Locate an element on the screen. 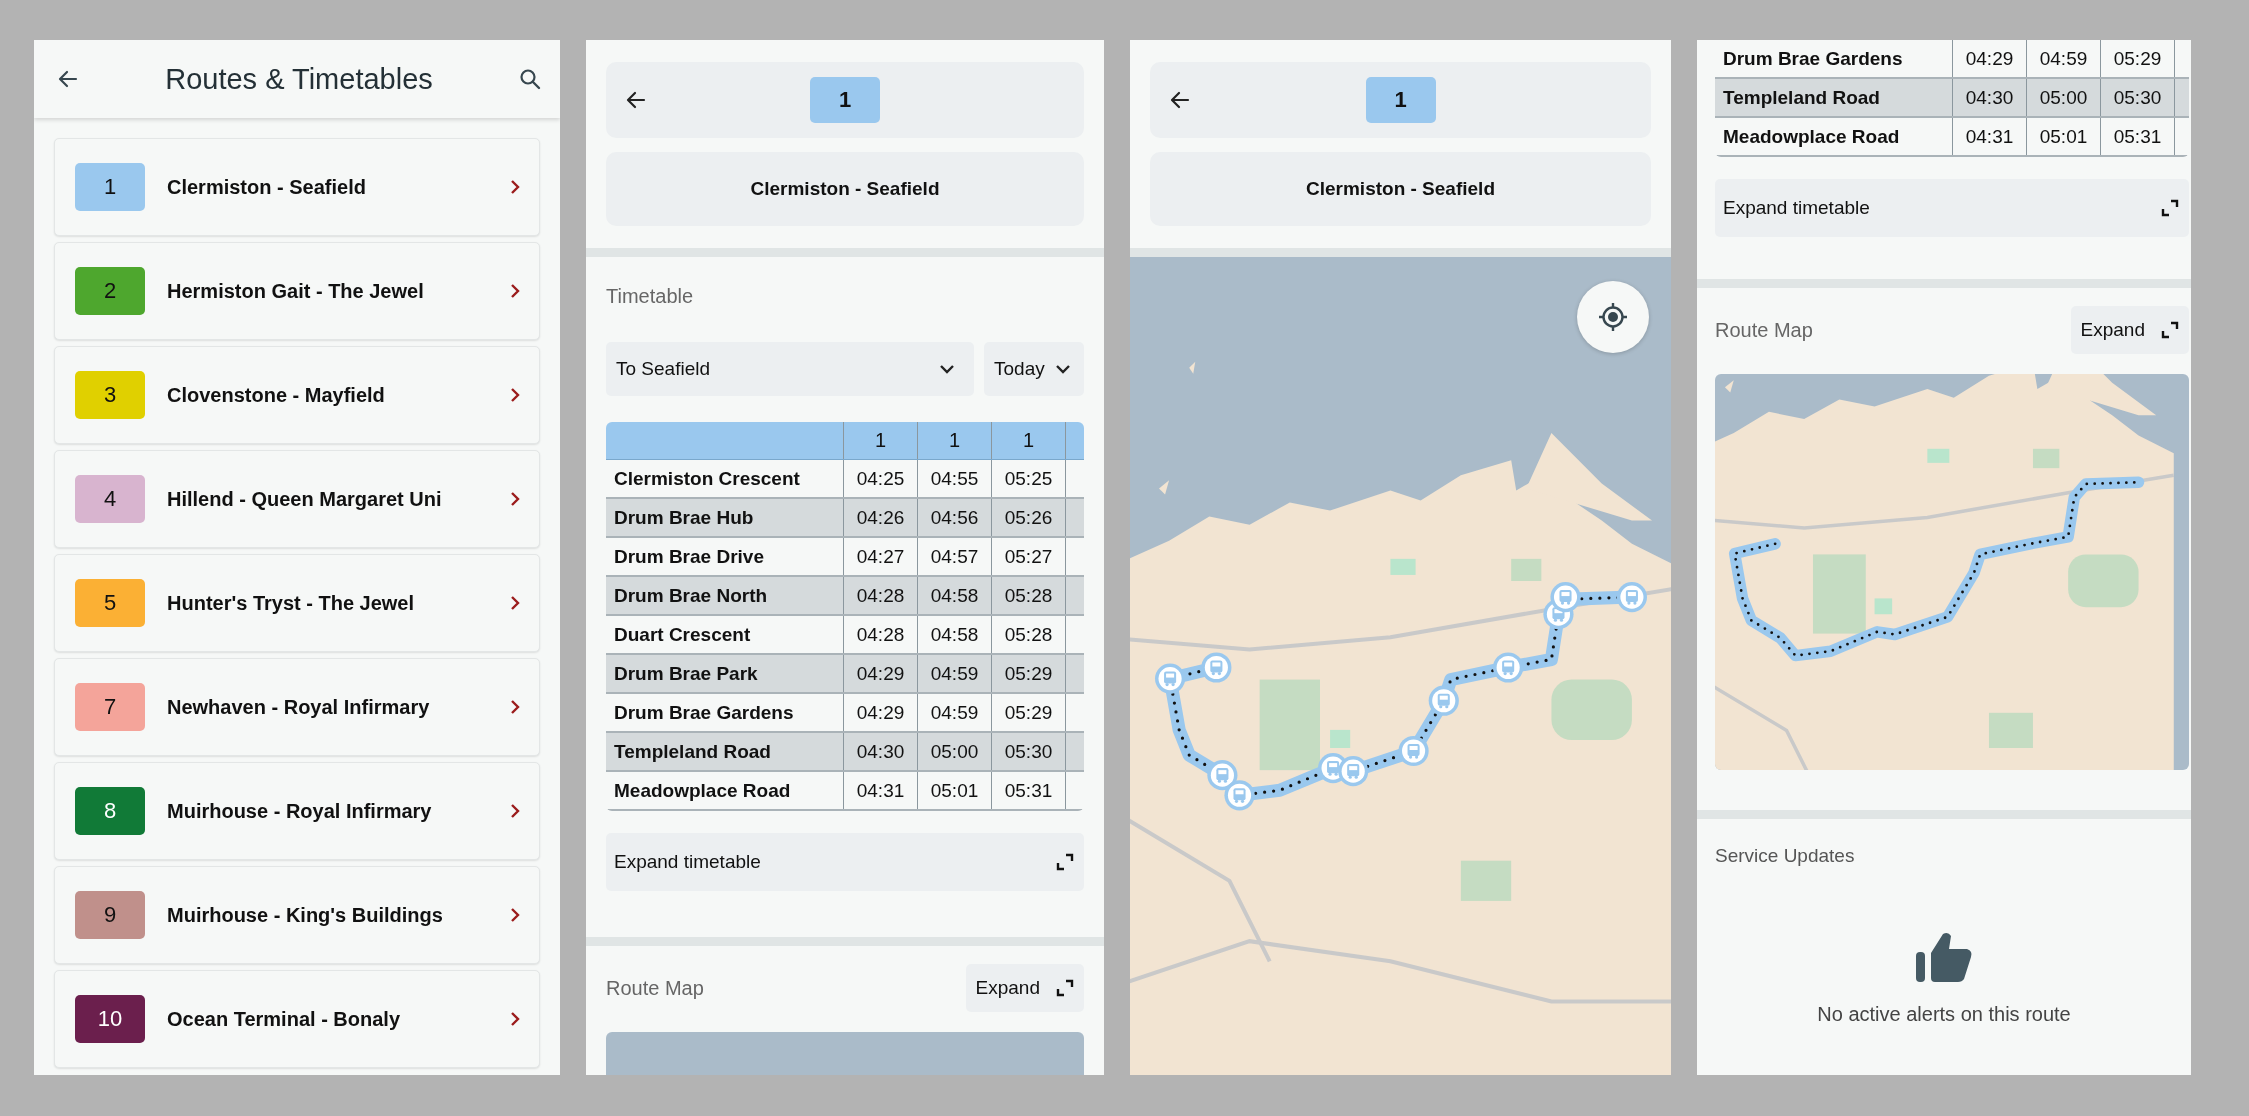  route-name: Ocean Terminal - Bonaly is located at coordinates (284, 1019).